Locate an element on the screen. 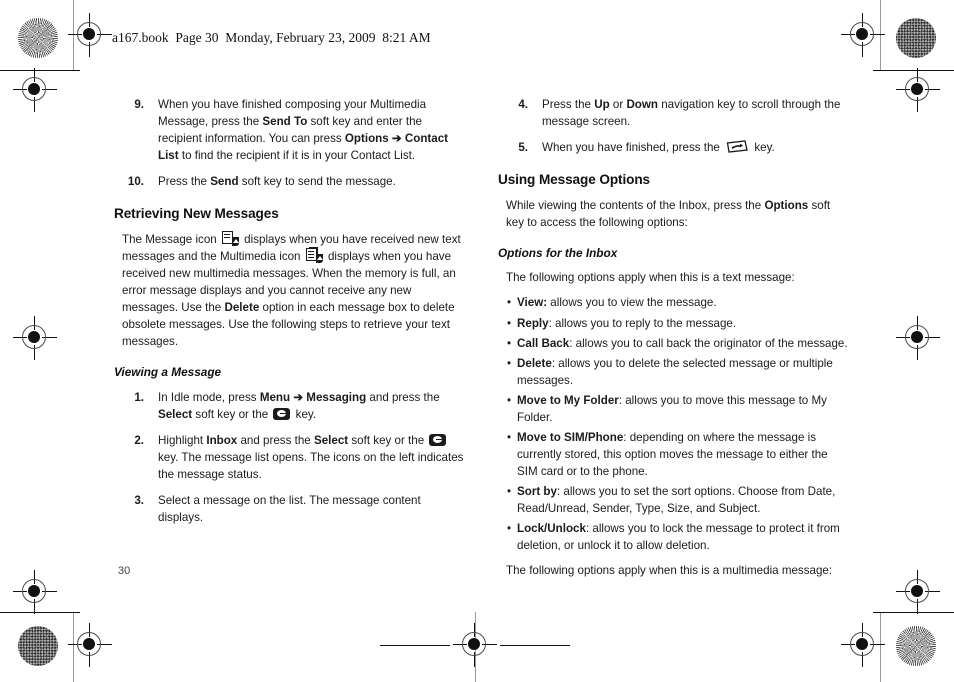 The width and height of the screenshot is (954, 682). emphasis-text: Messaging is located at coordinates (336, 397).